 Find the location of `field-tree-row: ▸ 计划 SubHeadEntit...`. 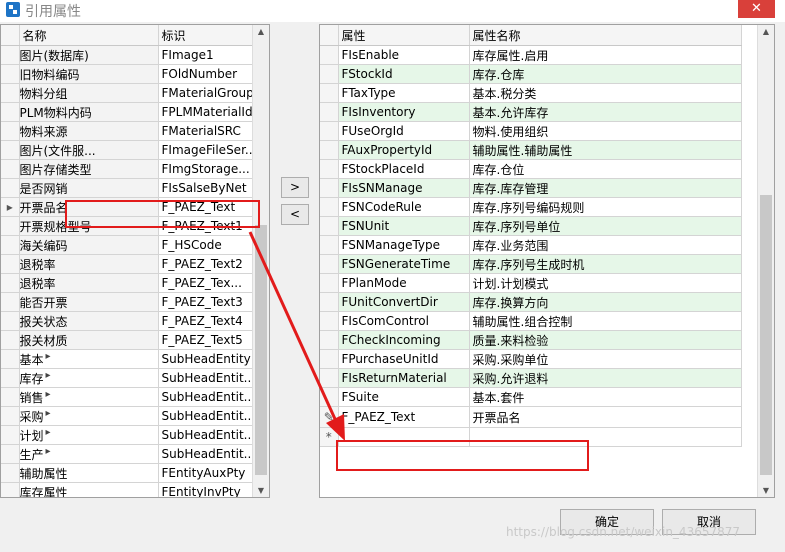

field-tree-row: ▸ 计划 SubHeadEntit... is located at coordinates (129, 435).